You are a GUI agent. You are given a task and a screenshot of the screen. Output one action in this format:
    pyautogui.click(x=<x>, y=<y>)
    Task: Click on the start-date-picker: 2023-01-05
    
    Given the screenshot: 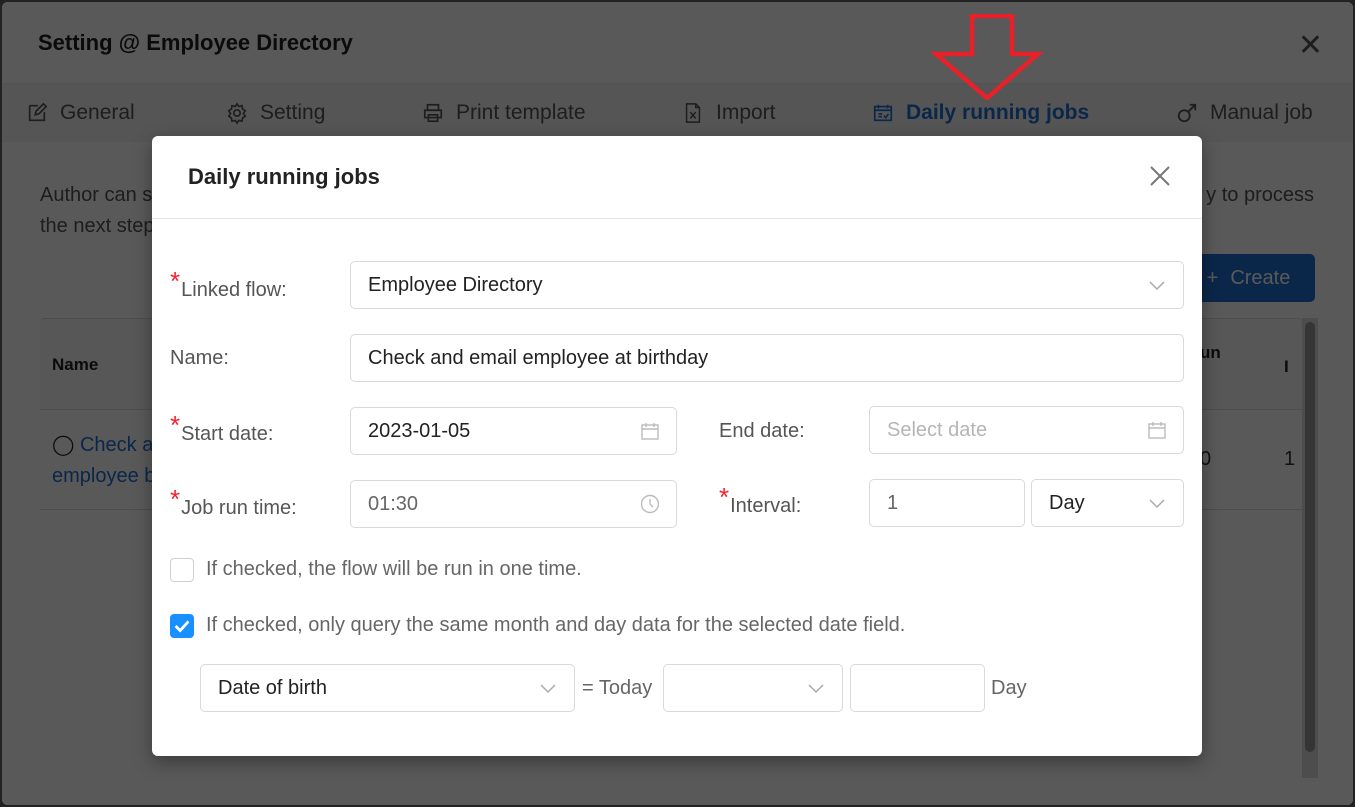 What is the action you would take?
    pyautogui.click(x=513, y=431)
    